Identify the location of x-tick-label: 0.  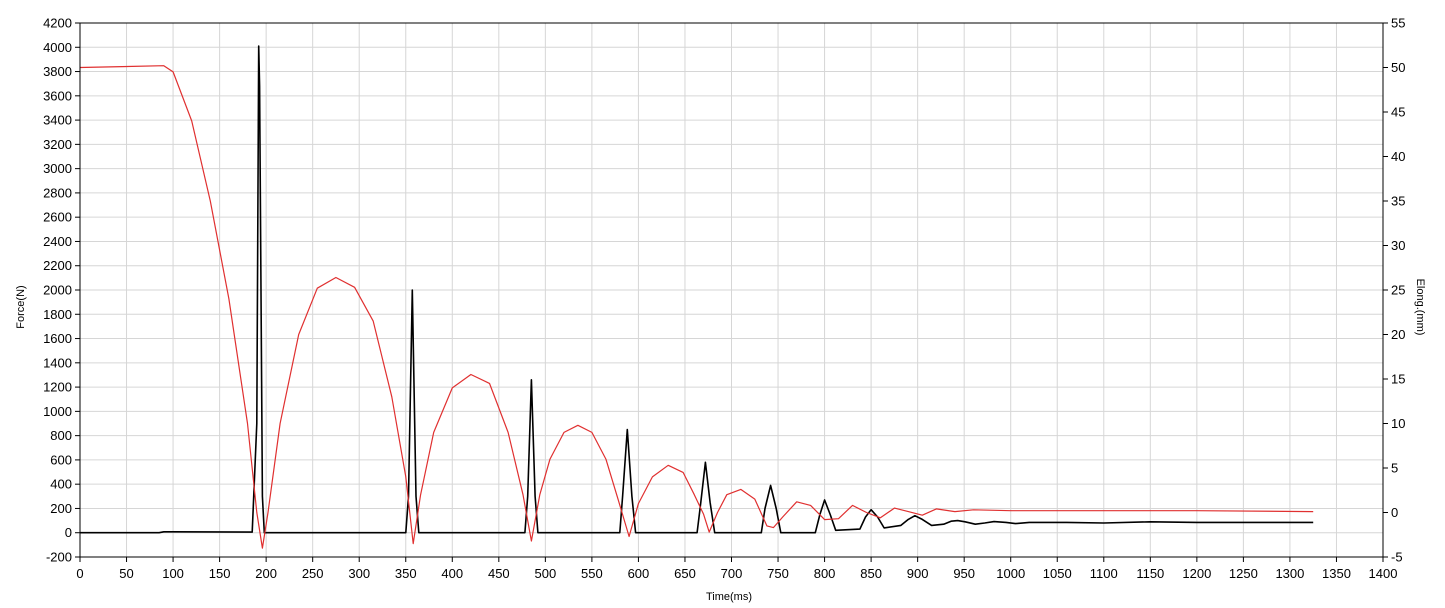
(79, 573).